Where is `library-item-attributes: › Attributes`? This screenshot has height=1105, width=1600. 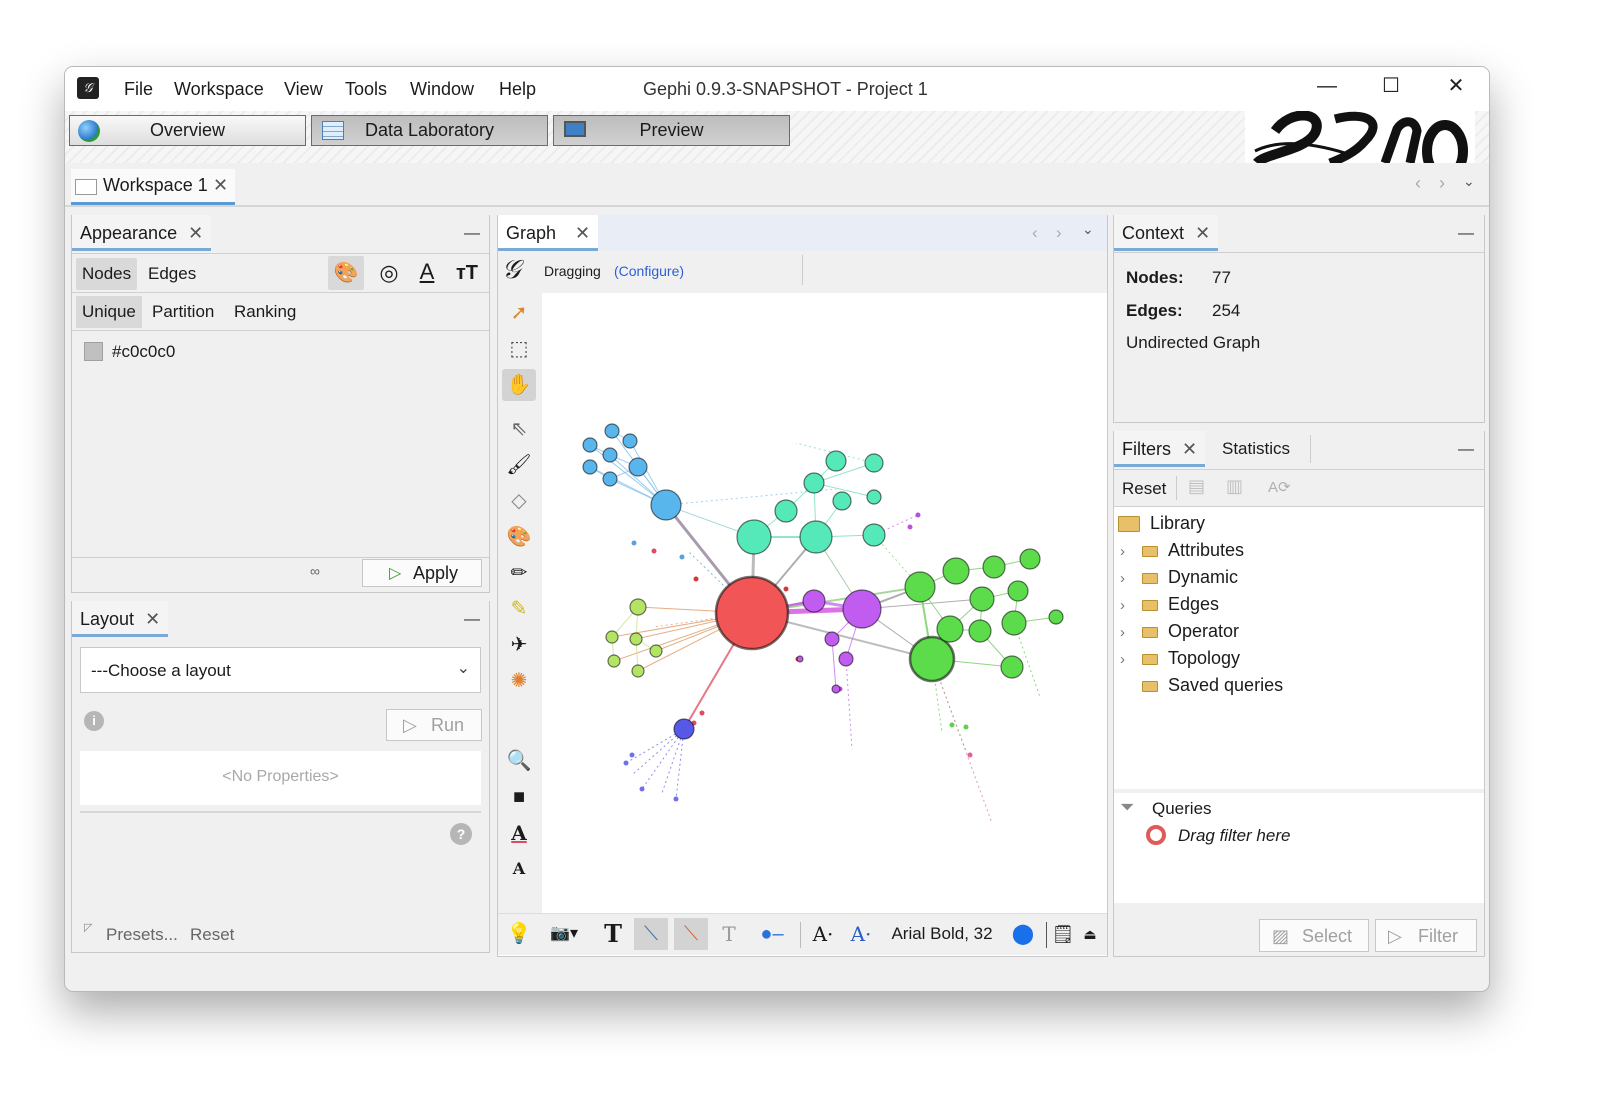
library-item-attributes: › Attributes is located at coordinates (1182, 552).